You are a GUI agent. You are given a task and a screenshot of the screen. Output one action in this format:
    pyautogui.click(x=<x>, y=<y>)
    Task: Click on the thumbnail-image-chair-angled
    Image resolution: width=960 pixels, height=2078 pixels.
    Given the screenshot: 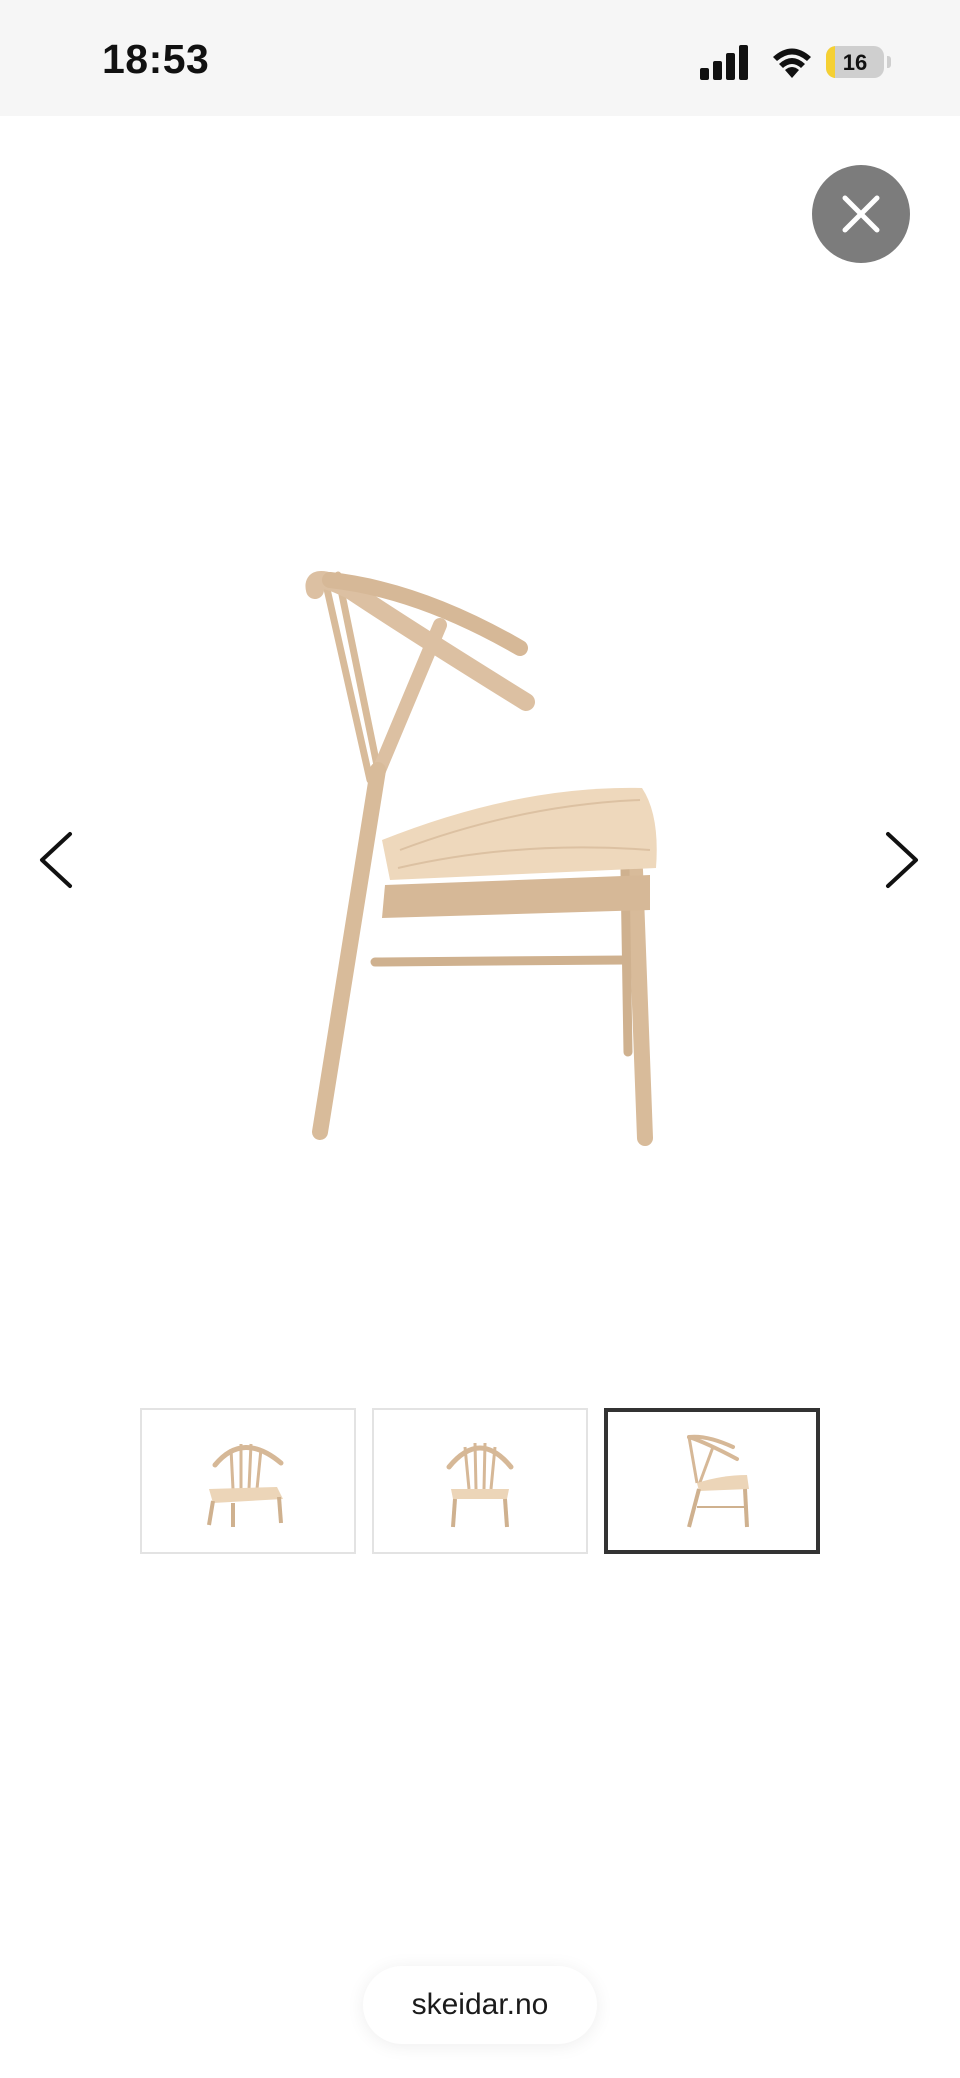 What is the action you would take?
    pyautogui.click(x=245, y=1485)
    